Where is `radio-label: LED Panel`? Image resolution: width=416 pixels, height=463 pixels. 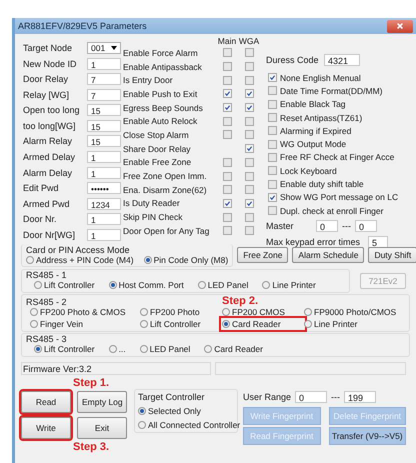
radio-label: LED Panel is located at coordinates (228, 285).